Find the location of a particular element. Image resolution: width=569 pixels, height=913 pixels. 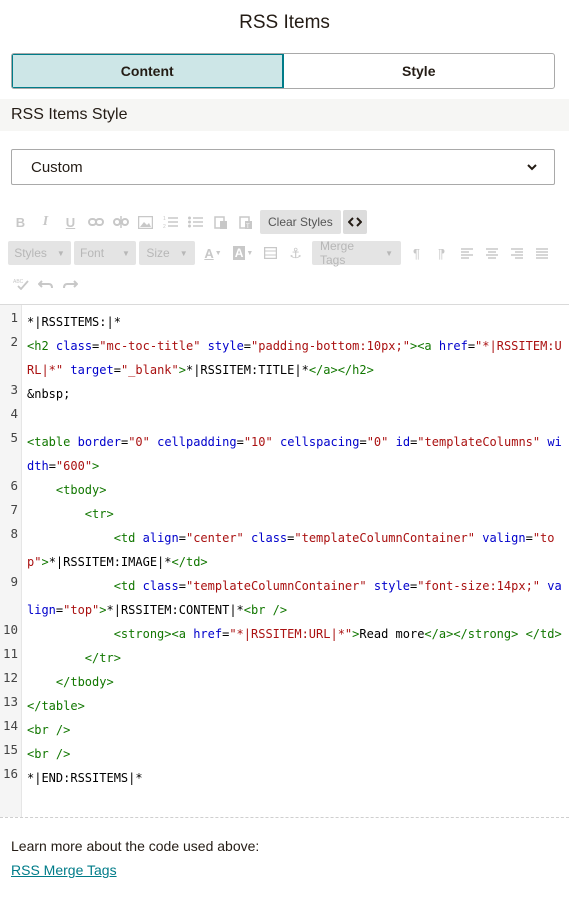

code-line: 3 &nbsp; is located at coordinates (284, 394).